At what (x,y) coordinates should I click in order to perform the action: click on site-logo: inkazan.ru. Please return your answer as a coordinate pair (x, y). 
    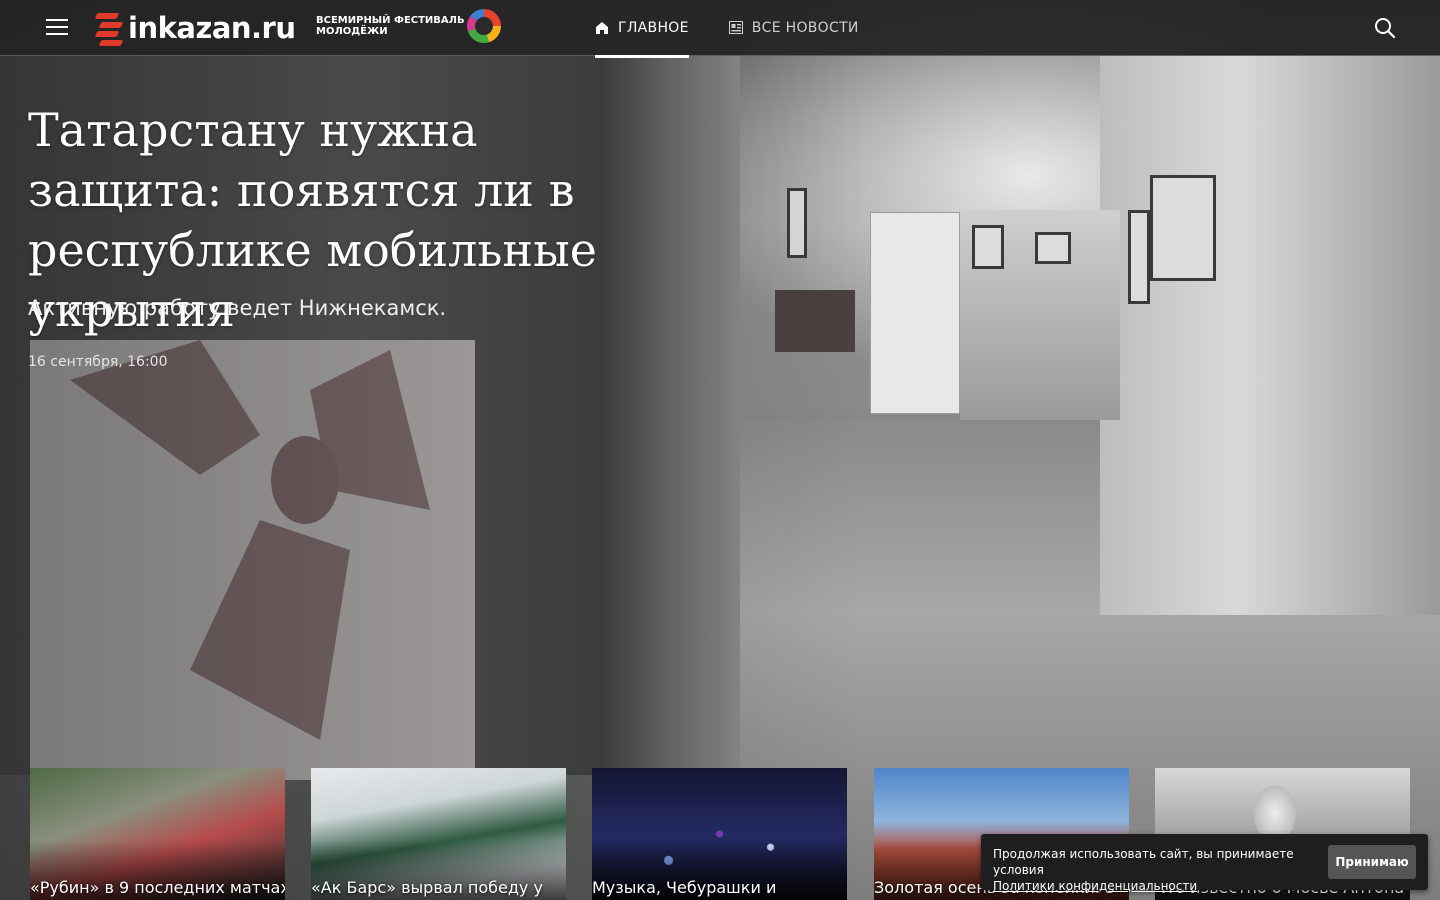
    Looking at the image, I should click on (194, 28).